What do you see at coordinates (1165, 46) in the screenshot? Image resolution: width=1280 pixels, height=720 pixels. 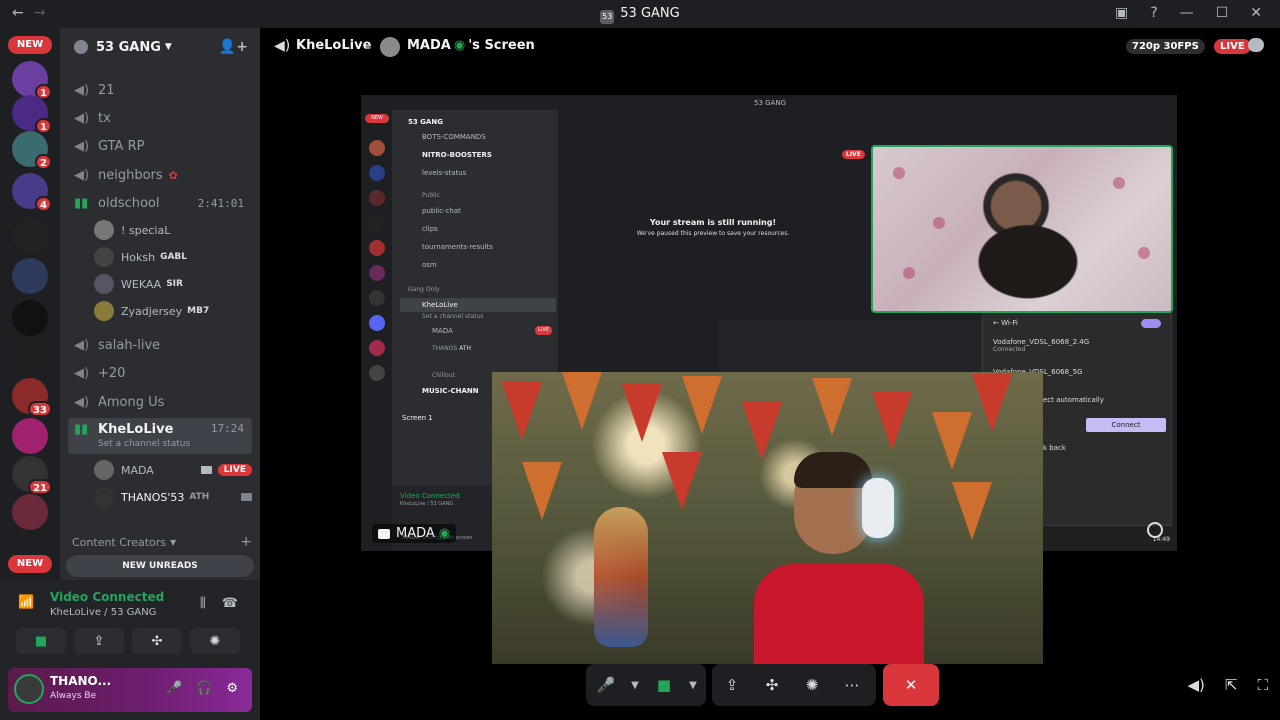 I see `quality-badge: 720p 30FPS` at bounding box center [1165, 46].